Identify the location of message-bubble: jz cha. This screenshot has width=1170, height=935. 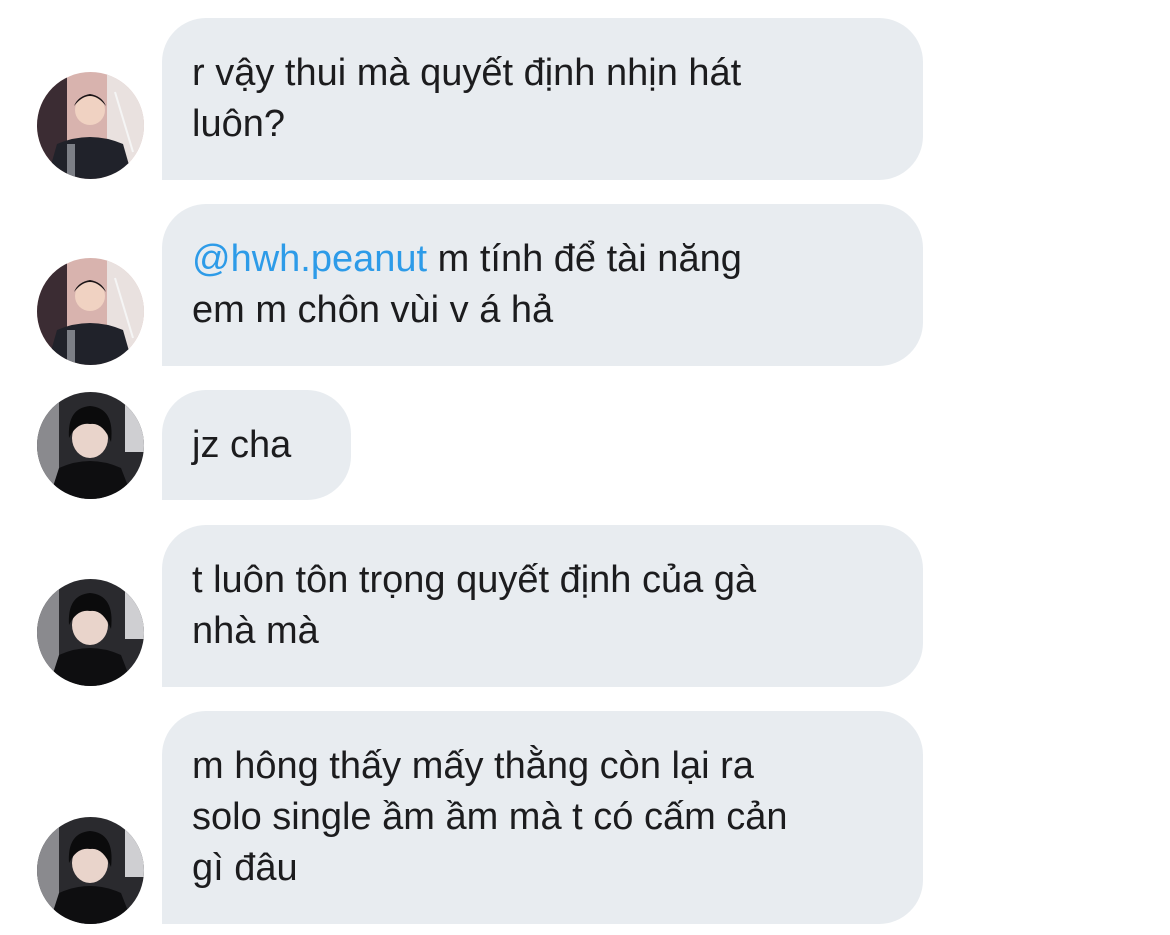
(256, 445).